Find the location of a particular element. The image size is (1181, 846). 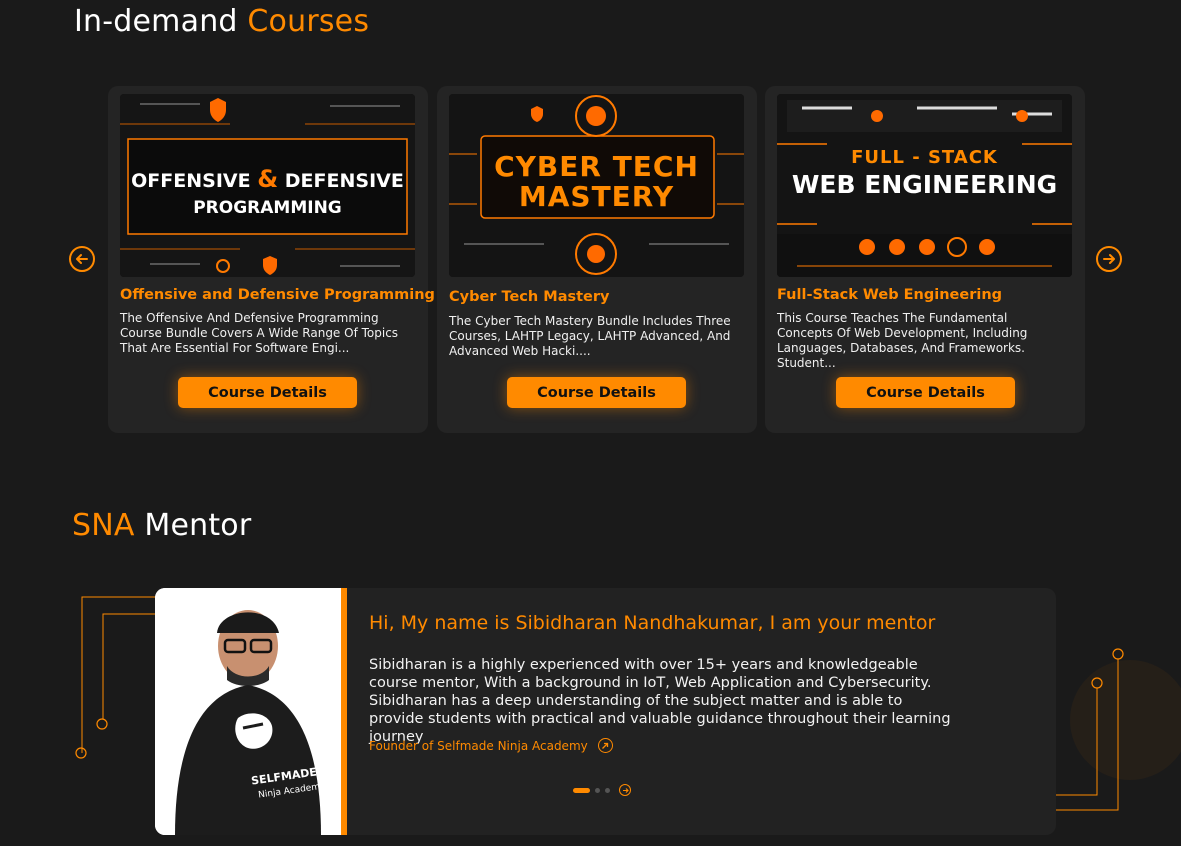

thumb-text-defensive: DEFENSIVE is located at coordinates (344, 181).